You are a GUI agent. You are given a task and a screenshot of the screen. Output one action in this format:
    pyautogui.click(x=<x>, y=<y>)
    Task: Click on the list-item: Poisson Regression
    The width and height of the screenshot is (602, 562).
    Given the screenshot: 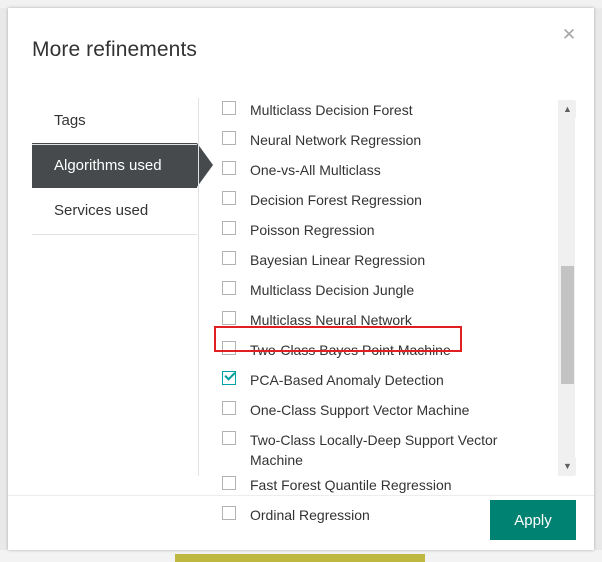 What is the action you would take?
    pyautogui.click(x=387, y=232)
    